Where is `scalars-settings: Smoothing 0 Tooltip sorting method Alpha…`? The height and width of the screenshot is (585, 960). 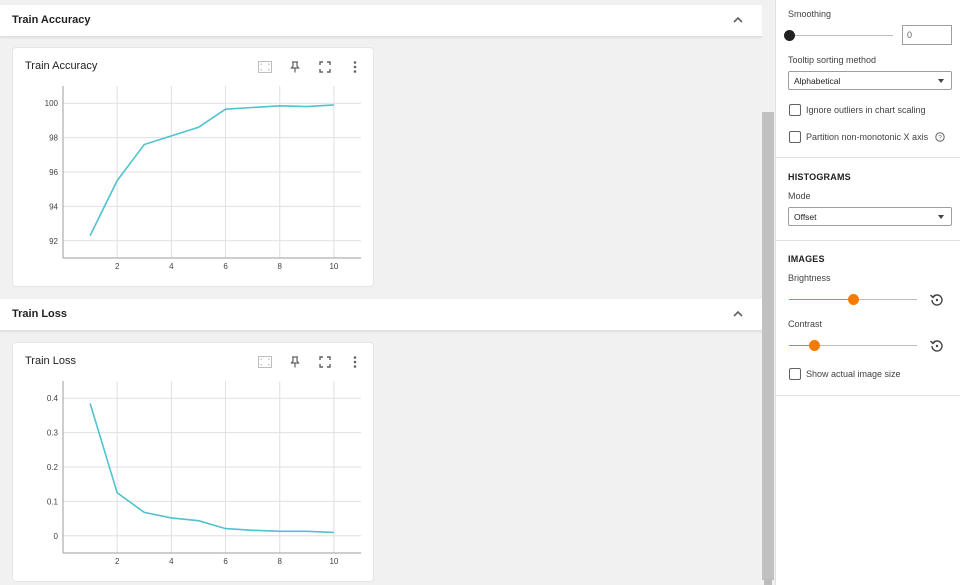
scalars-settings: Smoothing 0 Tooltip sorting method Alpha… is located at coordinates (868, 79).